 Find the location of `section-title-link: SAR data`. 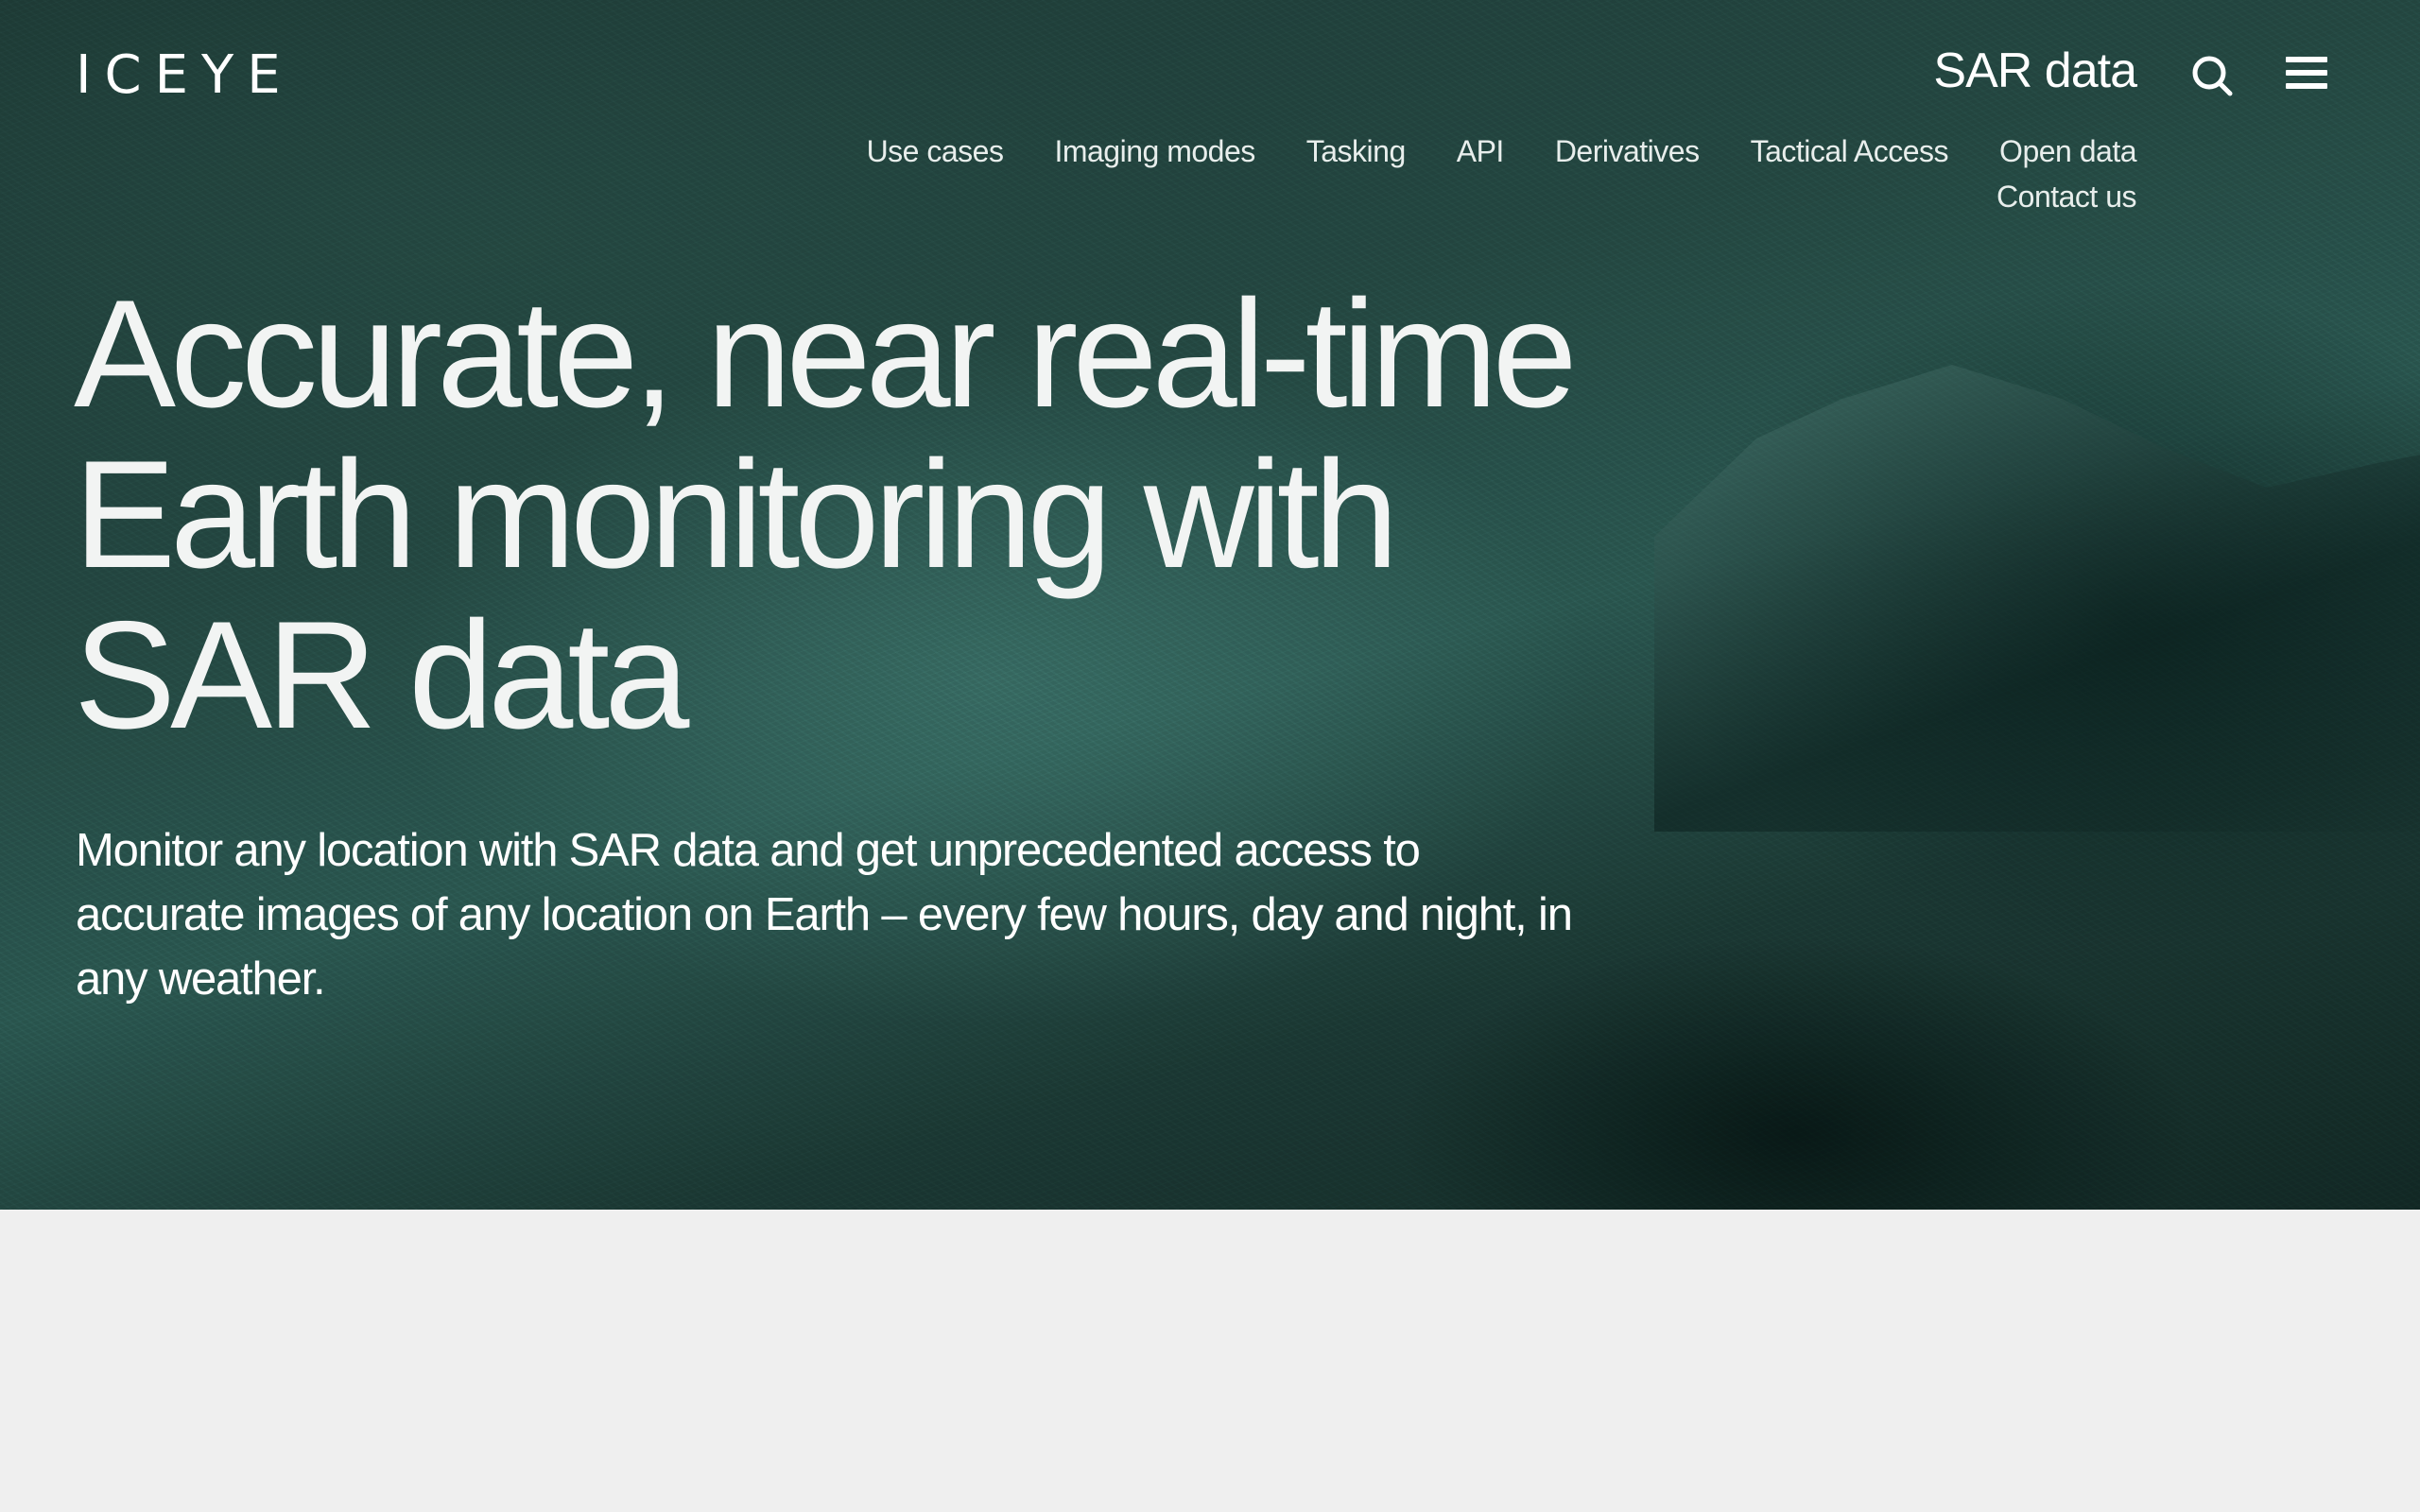

section-title-link: SAR data is located at coordinates (2035, 71).